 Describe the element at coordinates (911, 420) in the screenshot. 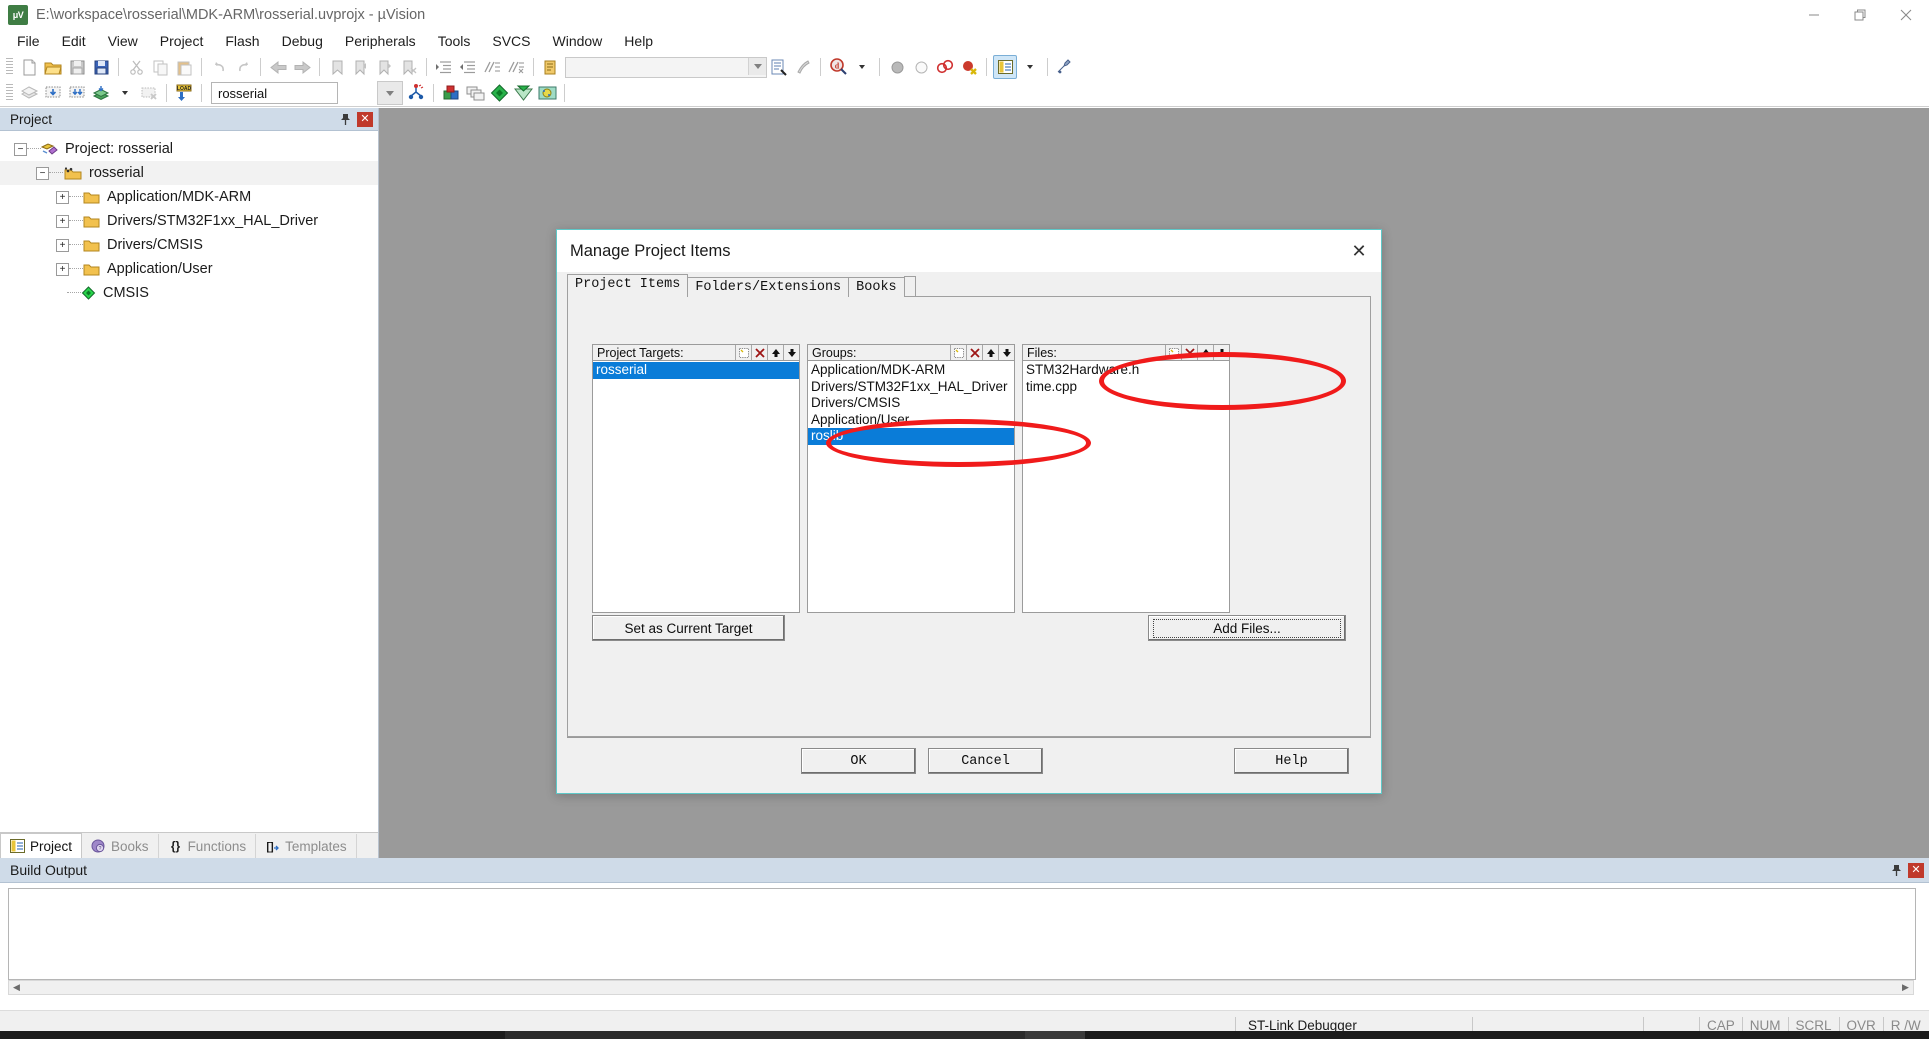

I see `list-item: Application/User` at that location.